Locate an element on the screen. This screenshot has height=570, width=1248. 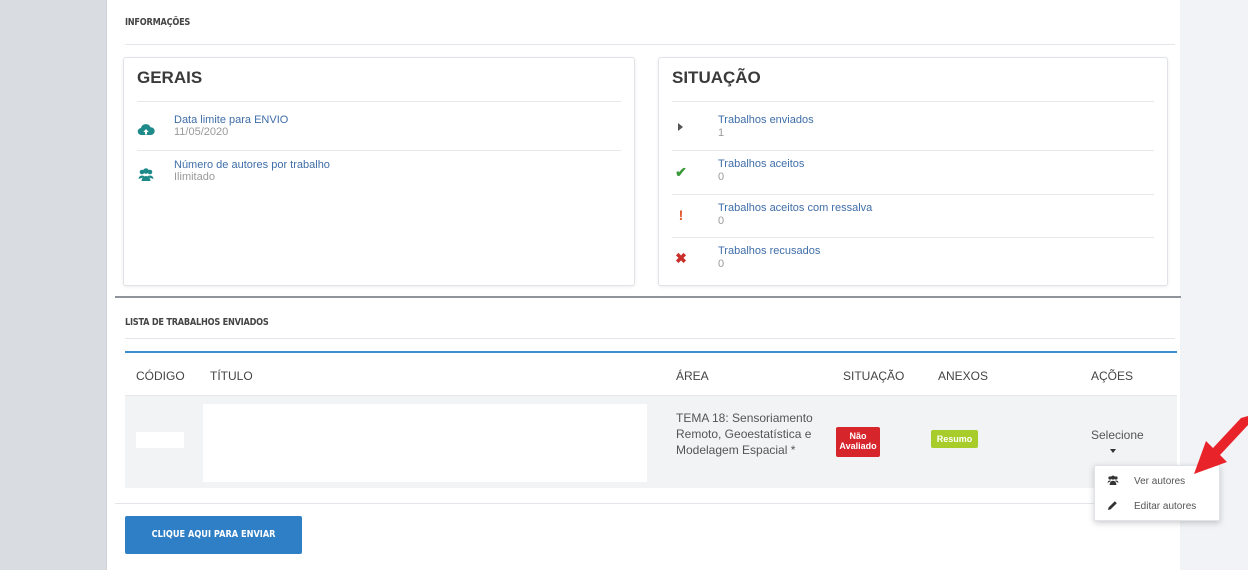
list-section-title: LISTA DE TRABALHOS ENVIADOS is located at coordinates (197, 322).